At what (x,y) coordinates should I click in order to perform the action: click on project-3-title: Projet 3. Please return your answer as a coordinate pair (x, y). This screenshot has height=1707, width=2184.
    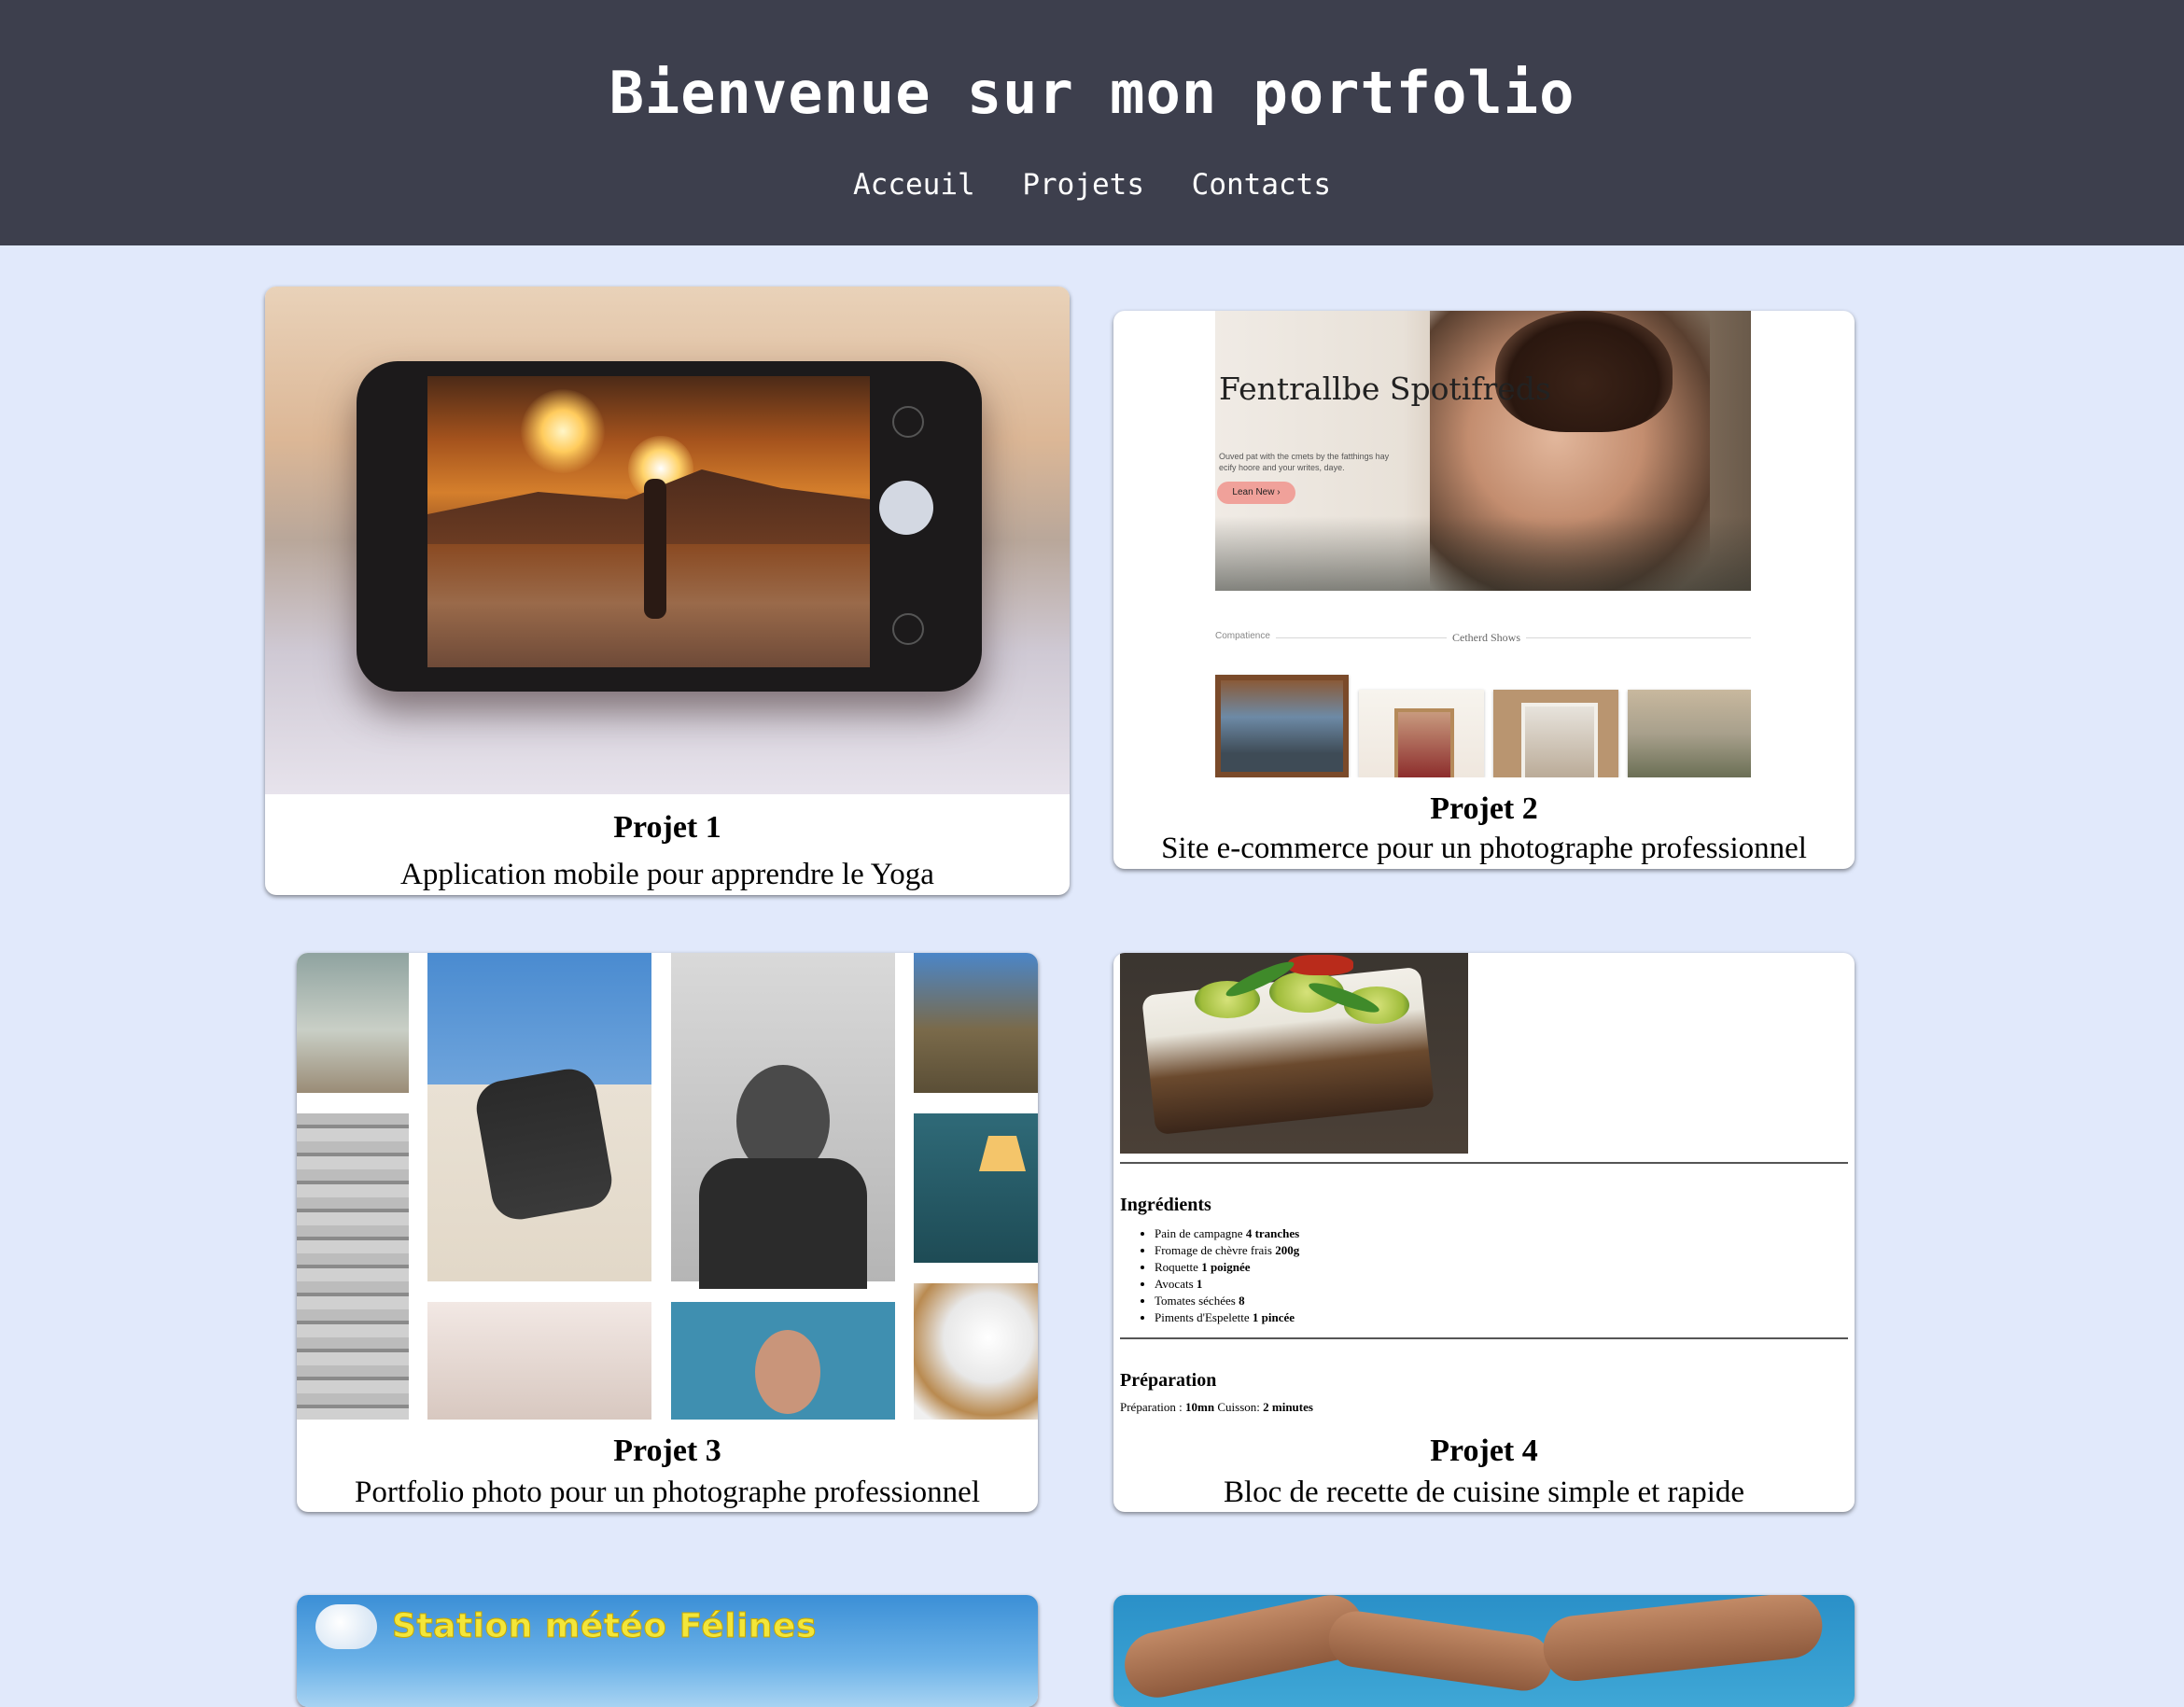
    Looking at the image, I should click on (667, 1451).